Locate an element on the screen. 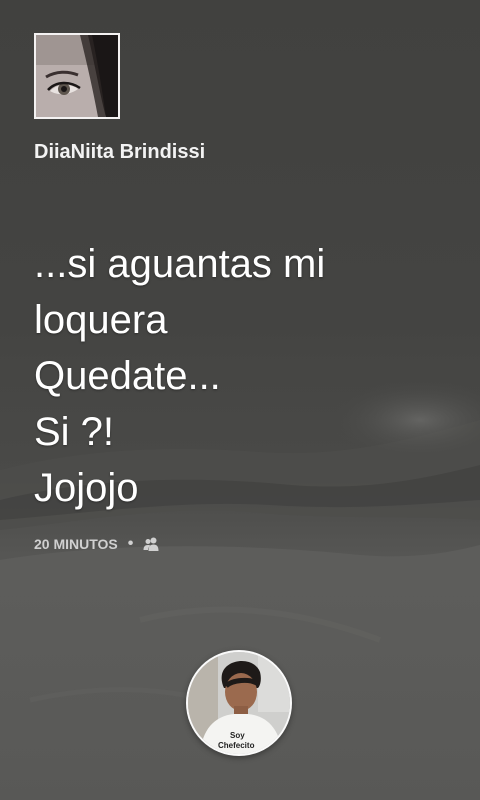  author-name: DiiaNiita Brindissi is located at coordinates (119, 152).